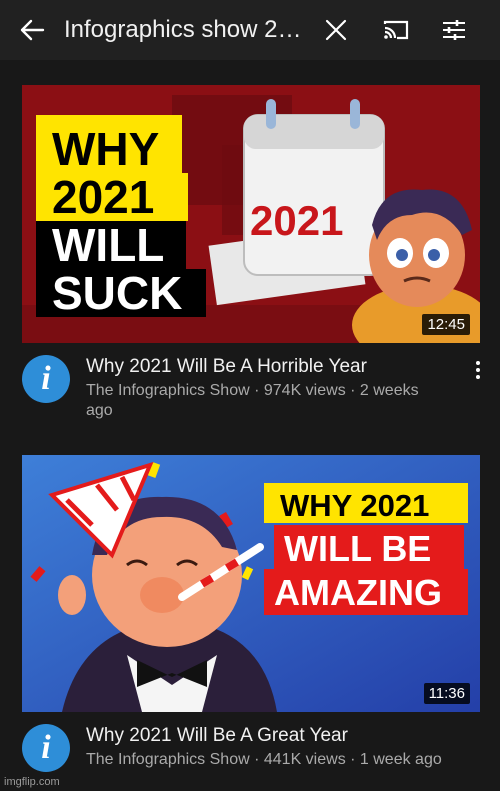 This screenshot has height=791, width=500. I want to click on thumb-word-3: WILL, so click(108, 245).